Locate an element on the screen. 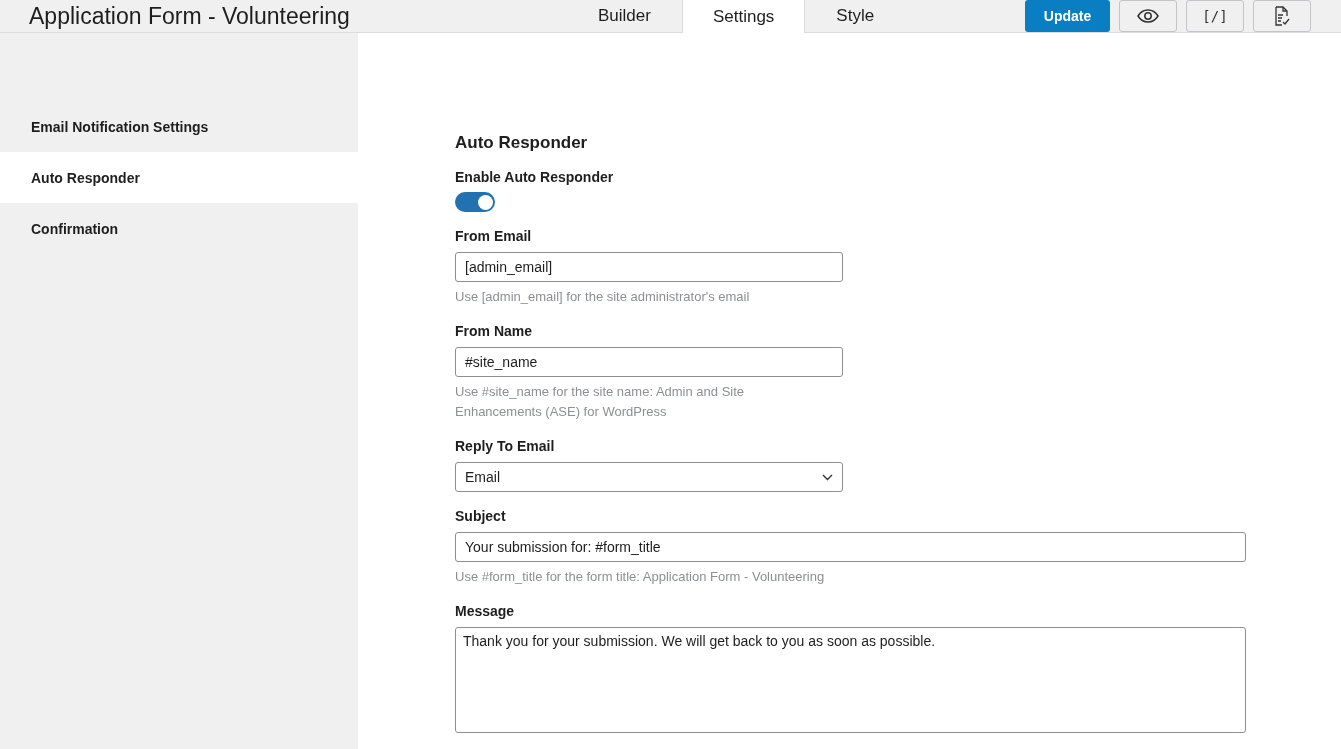 Image resolution: width=1341 pixels, height=749 pixels. tab: Settings is located at coordinates (743, 16).